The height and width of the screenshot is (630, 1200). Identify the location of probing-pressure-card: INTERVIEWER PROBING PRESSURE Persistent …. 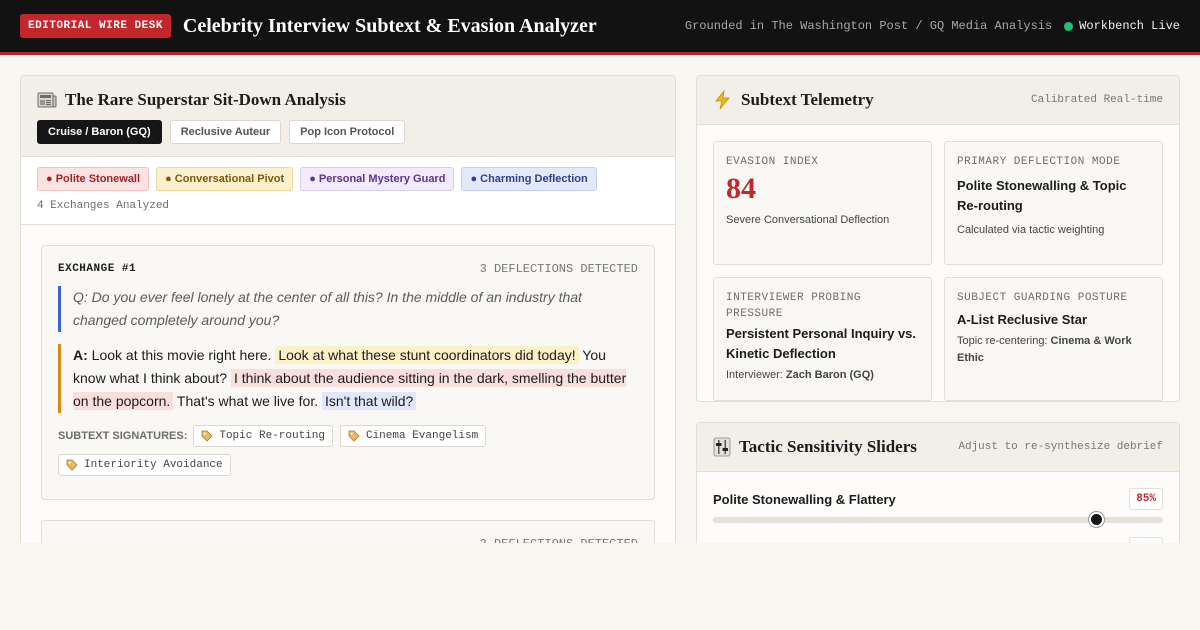
(822, 339).